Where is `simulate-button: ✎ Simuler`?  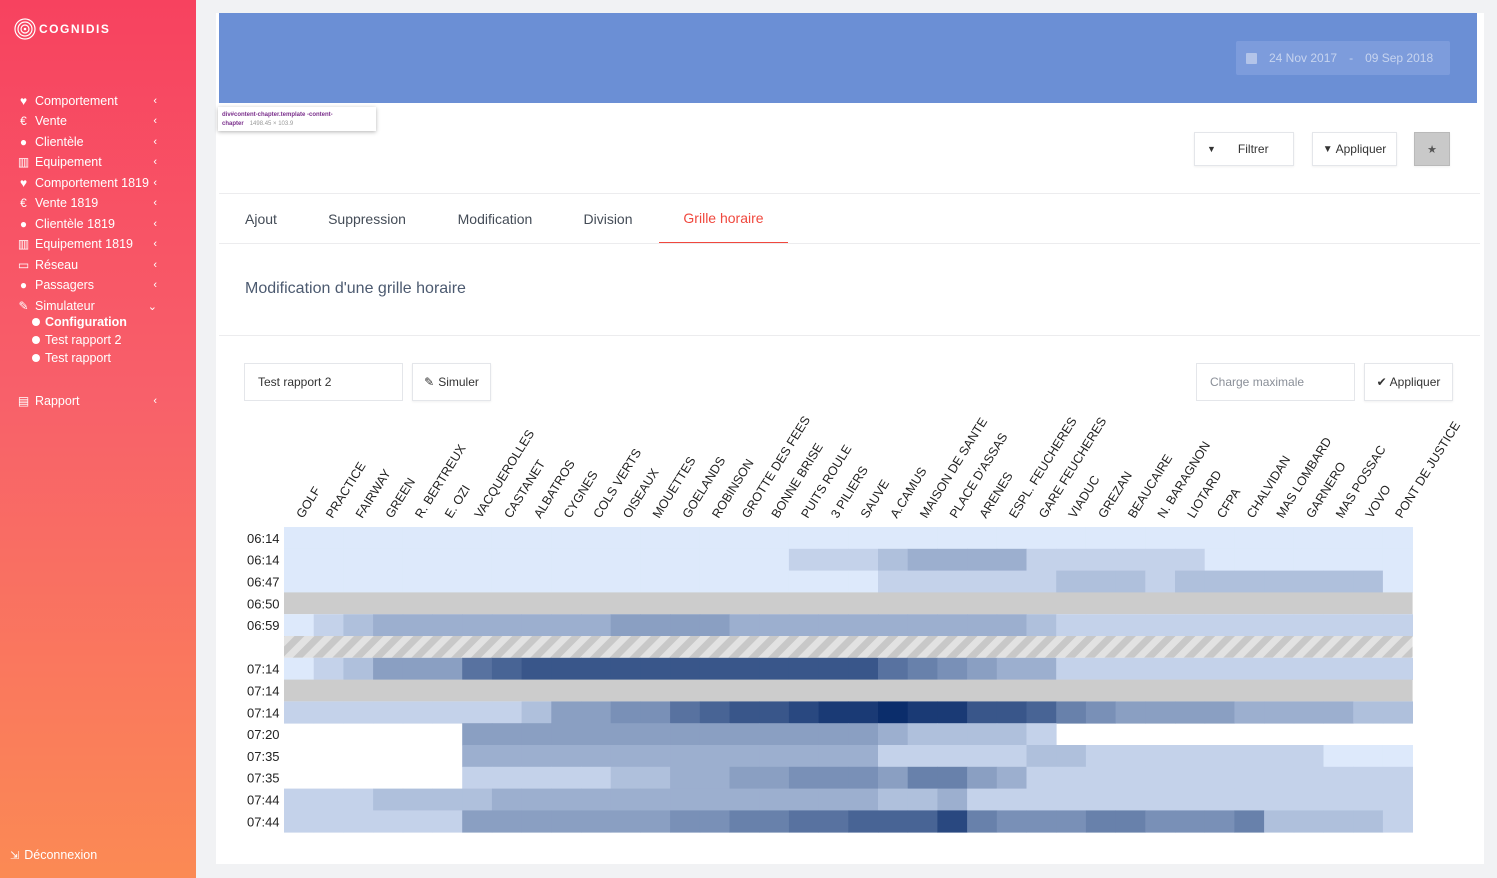
simulate-button: ✎ Simuler is located at coordinates (451, 382).